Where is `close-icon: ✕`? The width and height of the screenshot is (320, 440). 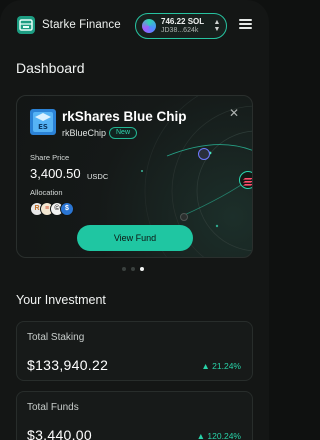
close-icon: ✕ is located at coordinates (234, 113).